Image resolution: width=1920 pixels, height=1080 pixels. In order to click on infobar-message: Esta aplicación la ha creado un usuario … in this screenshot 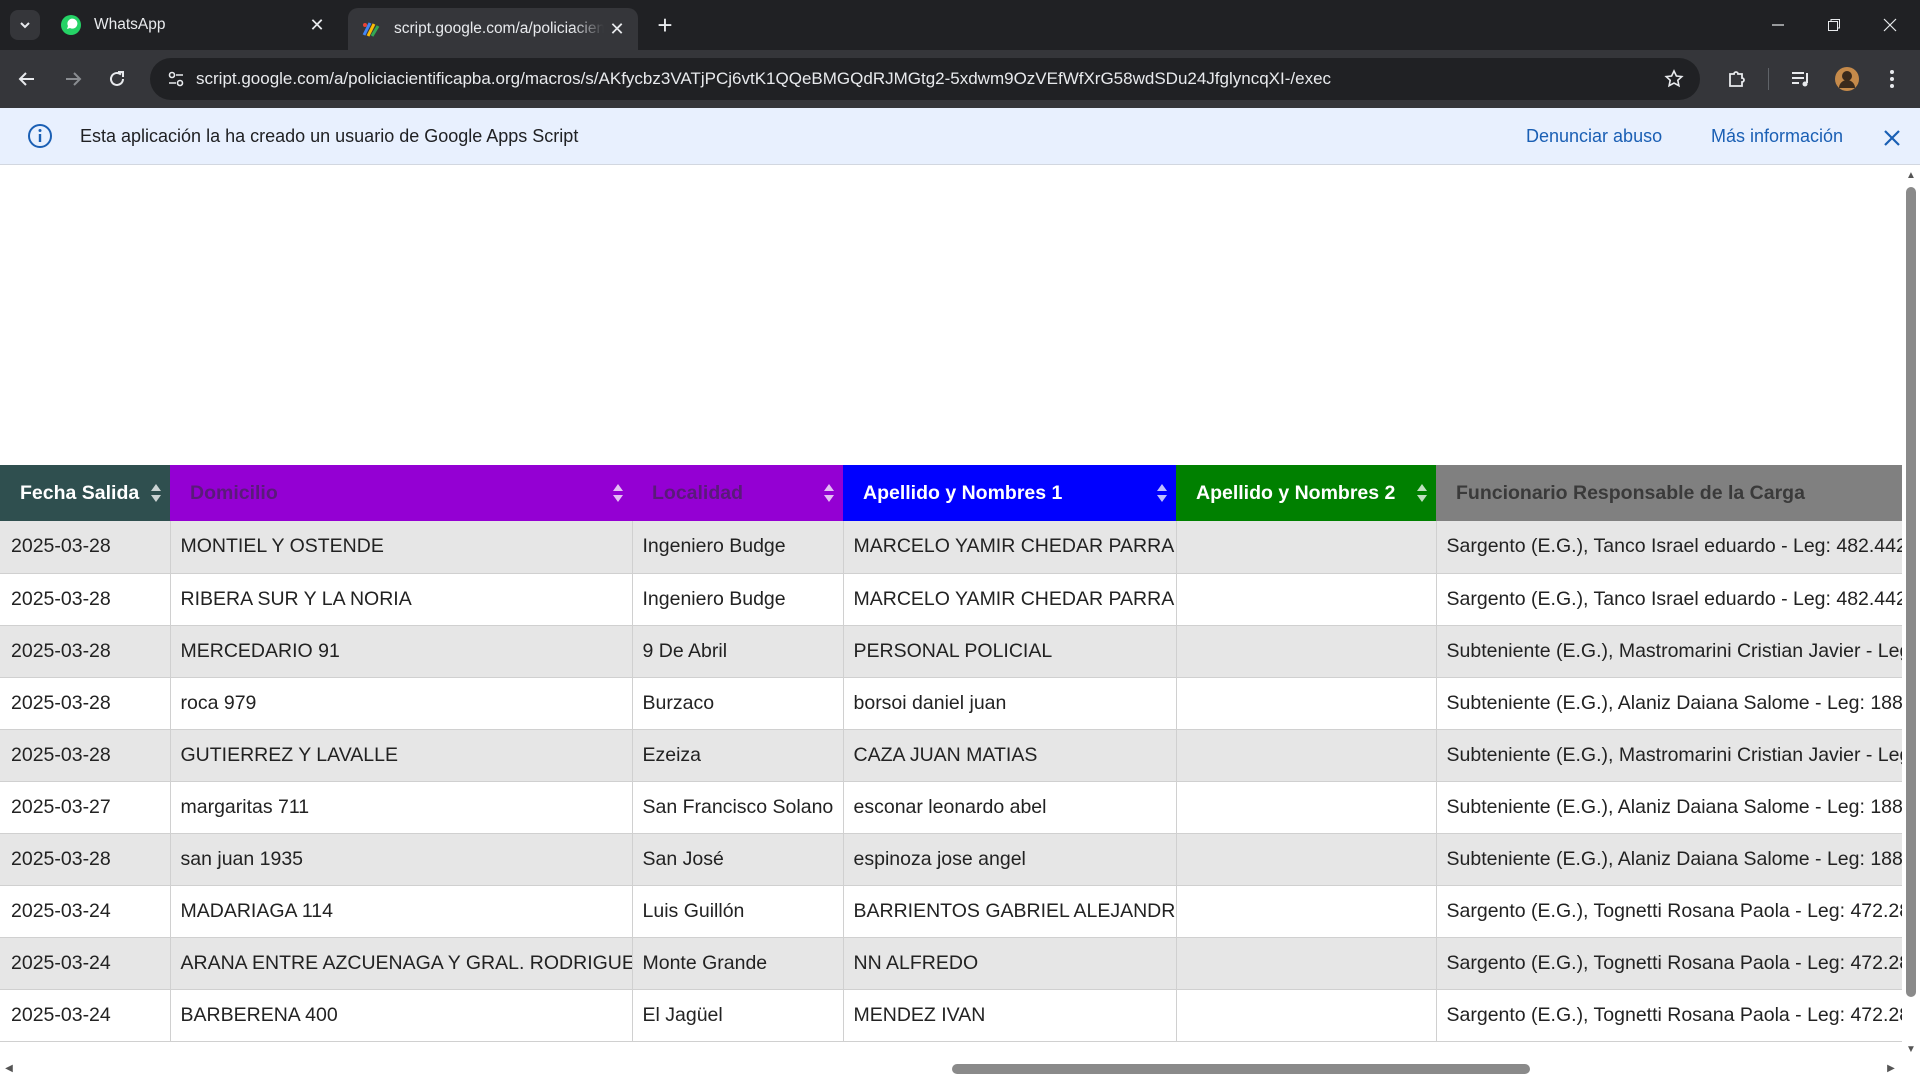, I will do `click(329, 136)`.